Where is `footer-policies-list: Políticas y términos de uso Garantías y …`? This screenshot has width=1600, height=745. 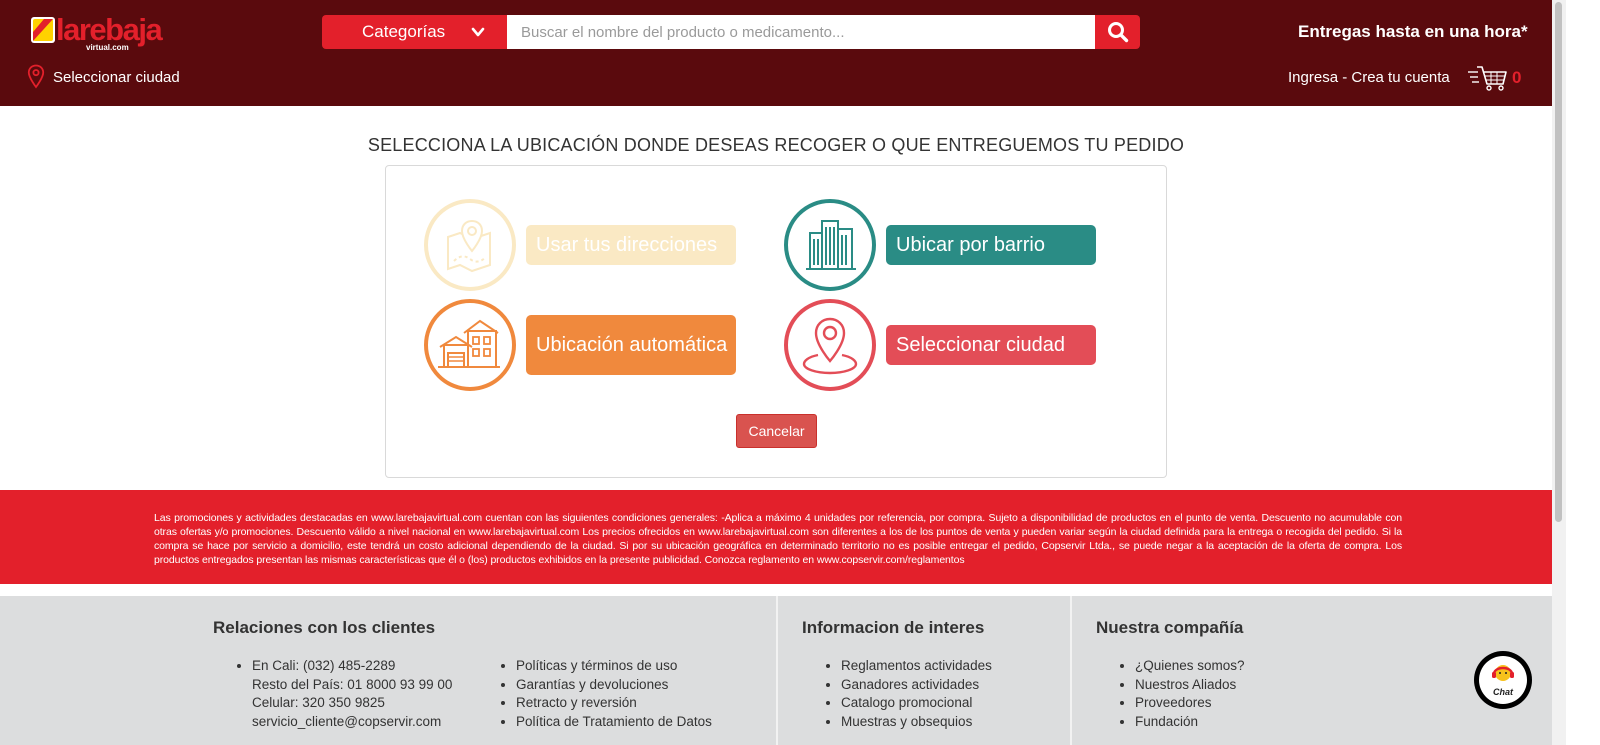
footer-policies-list: Políticas y términos de uso Garantías y … is located at coordinates (614, 694).